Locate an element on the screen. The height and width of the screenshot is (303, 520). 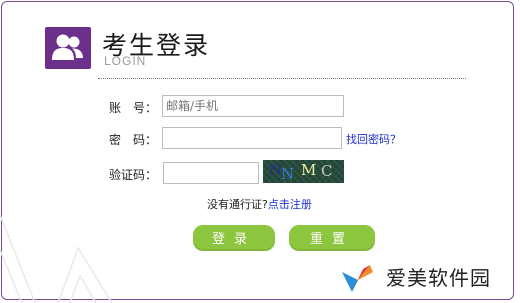
watermark-logo is located at coordinates (358, 277).